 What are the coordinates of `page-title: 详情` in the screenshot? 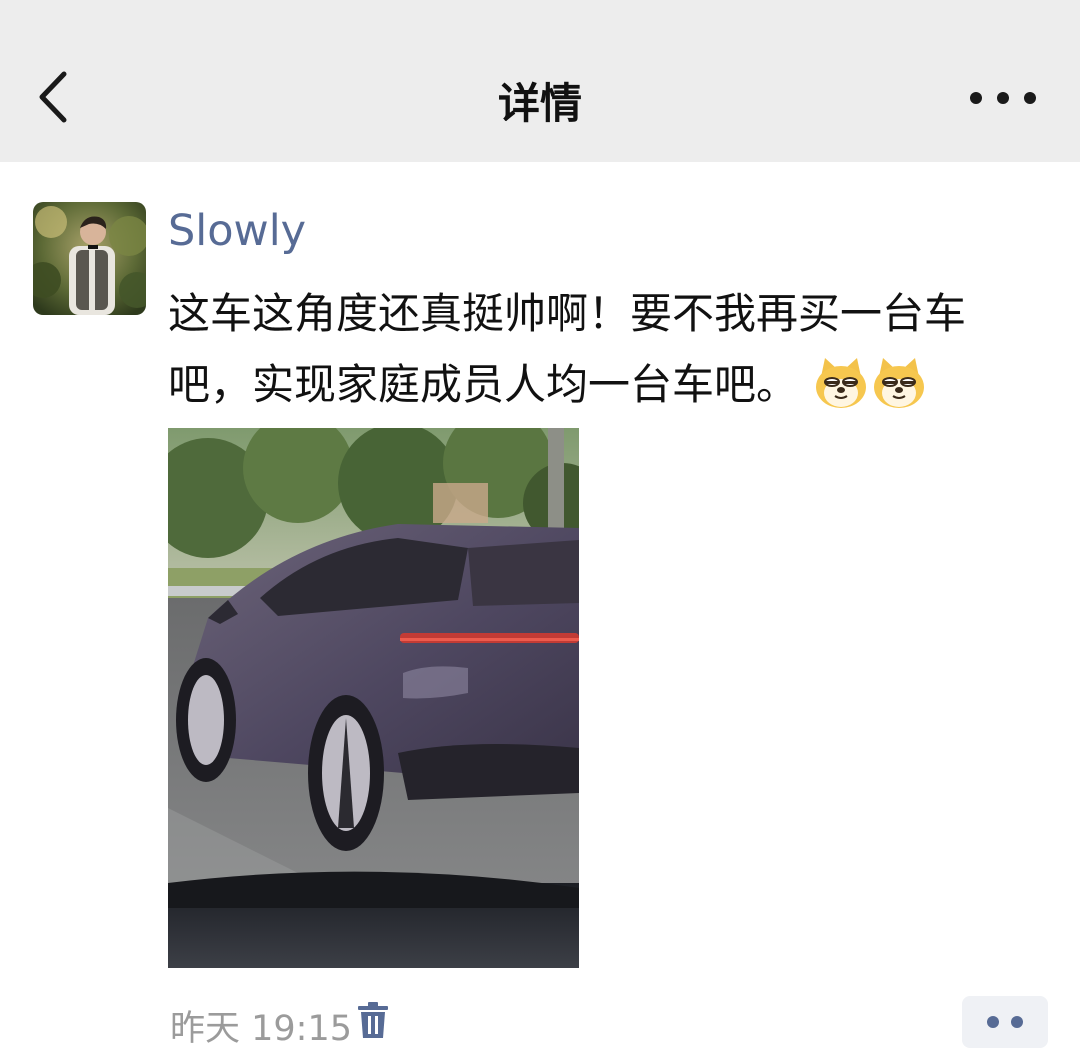 It's located at (539, 103).